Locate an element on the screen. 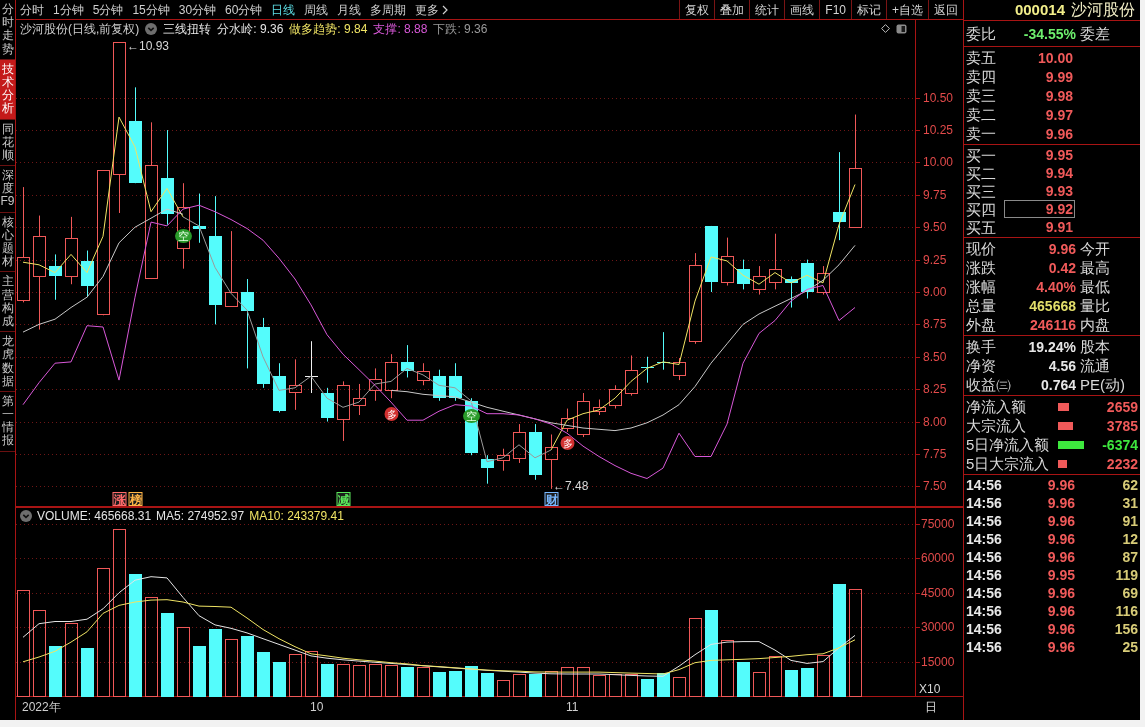 The image size is (1145, 727). side-tab: 深度F9 is located at coordinates (7, 189).